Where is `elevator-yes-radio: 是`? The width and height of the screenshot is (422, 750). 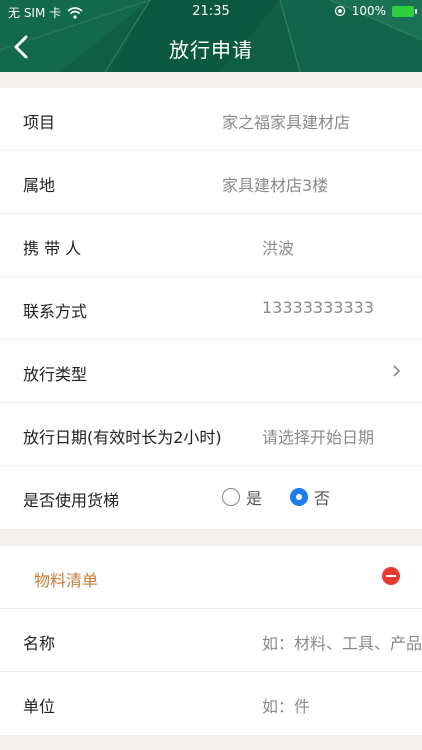 elevator-yes-radio: 是 is located at coordinates (242, 497).